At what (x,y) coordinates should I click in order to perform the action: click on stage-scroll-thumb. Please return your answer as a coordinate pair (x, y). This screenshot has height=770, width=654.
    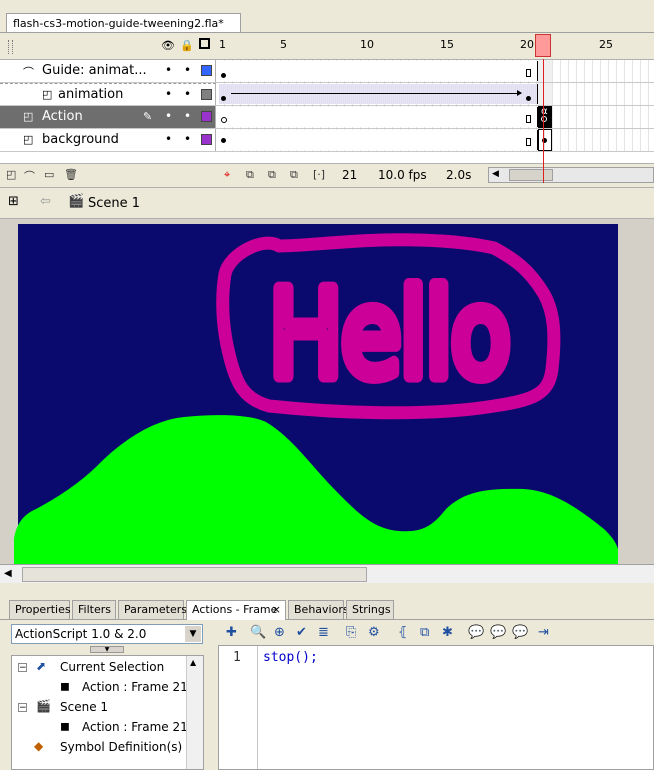
    Looking at the image, I should click on (194, 574).